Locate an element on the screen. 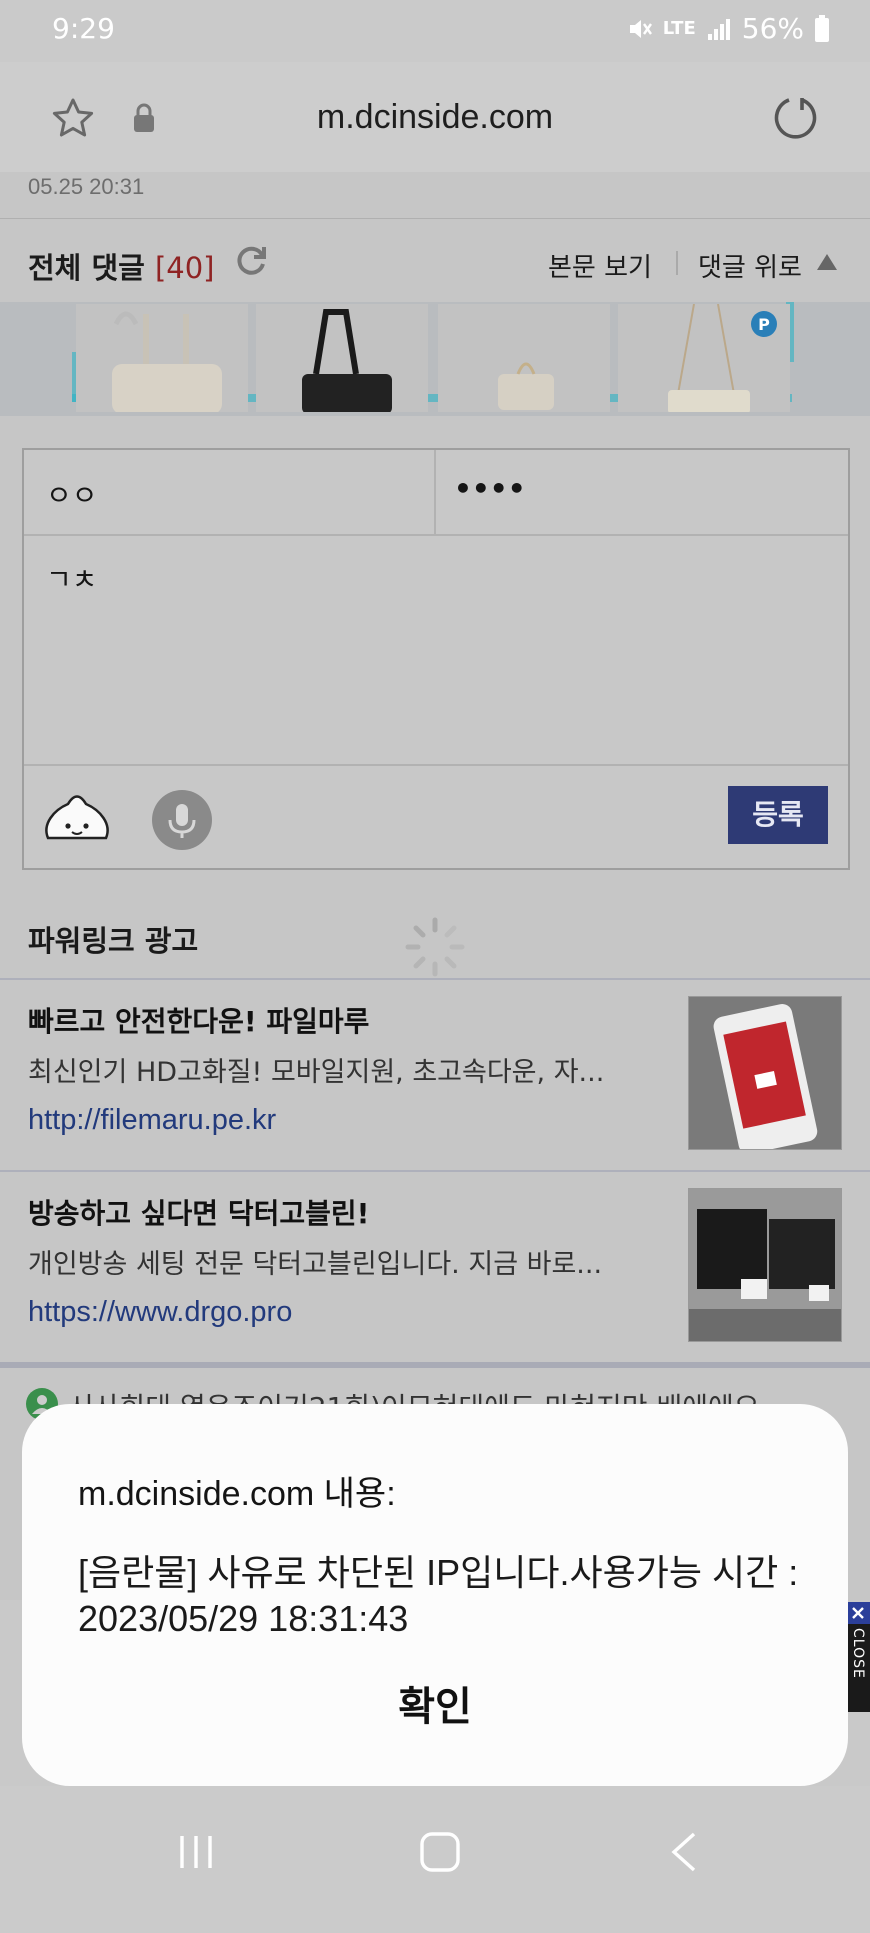  product-ad-banner: P is located at coordinates (435, 359).